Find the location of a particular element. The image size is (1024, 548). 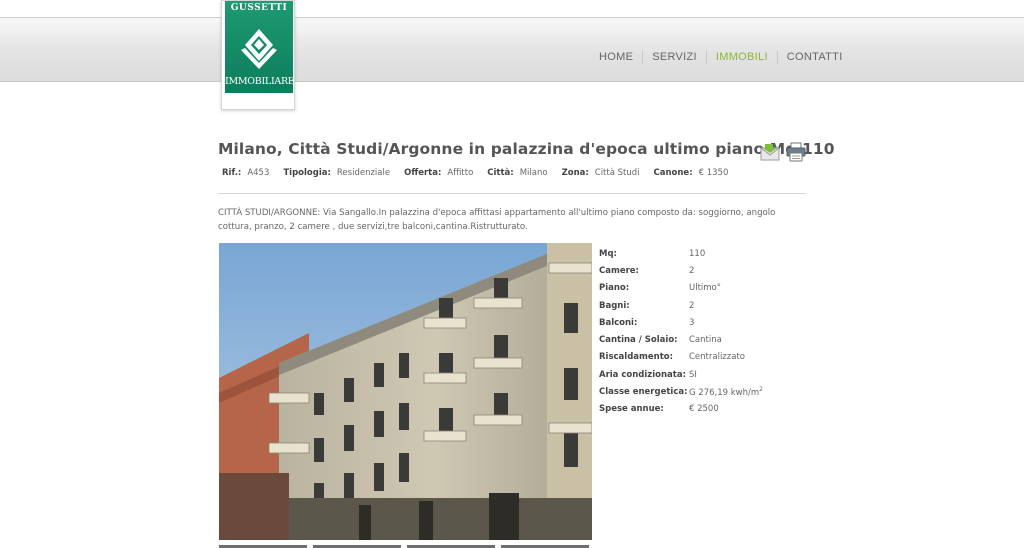

meta-value: A453 is located at coordinates (258, 173).